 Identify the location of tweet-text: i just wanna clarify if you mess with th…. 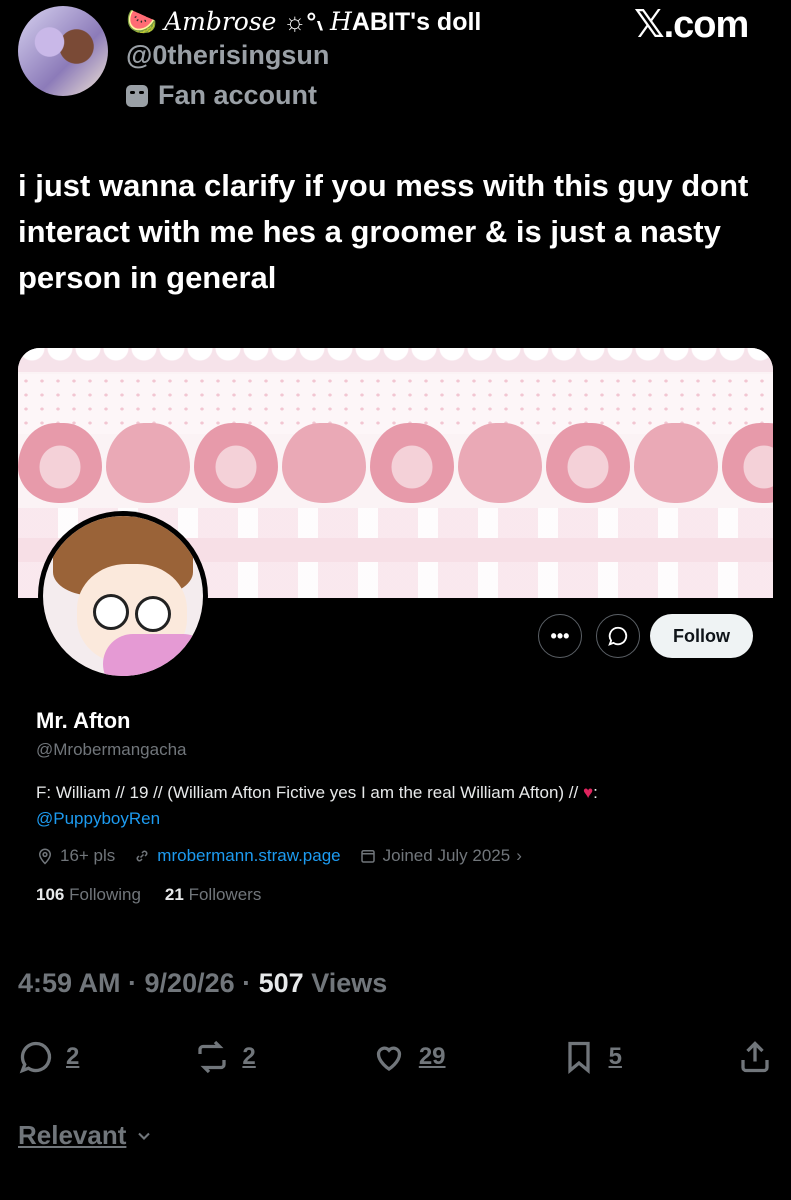
(383, 231).